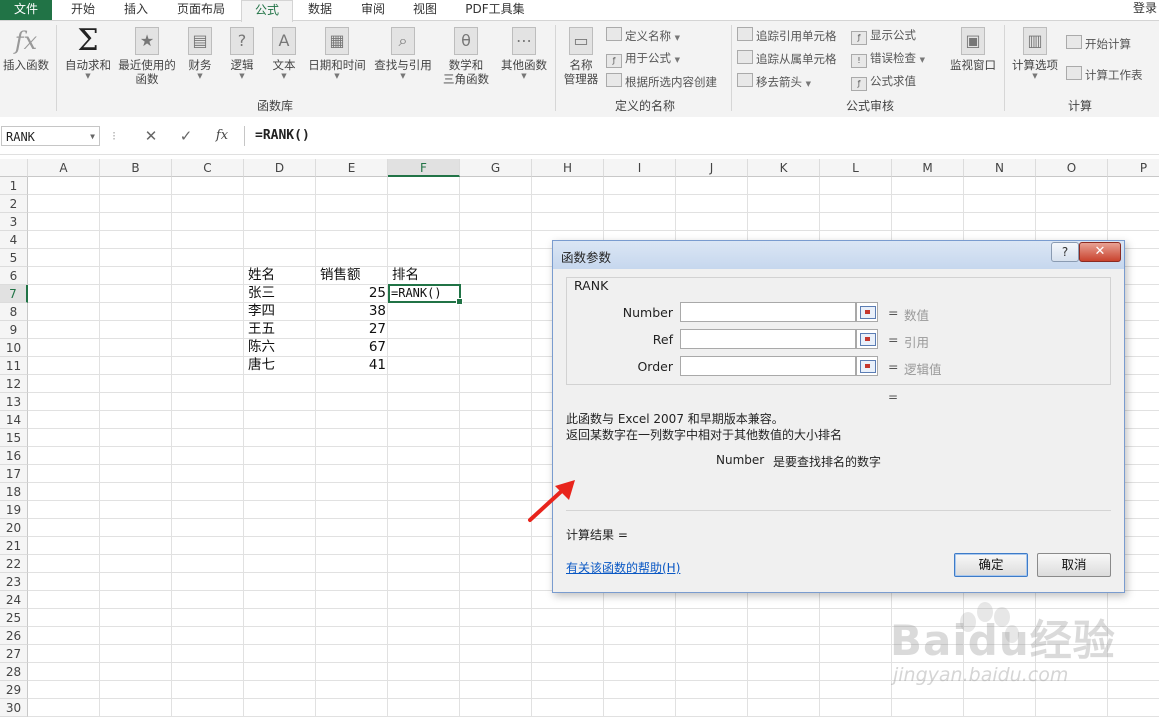 Image resolution: width=1159 pixels, height=717 pixels. Describe the element at coordinates (14, 384) in the screenshot. I see `row-header: 12` at that location.